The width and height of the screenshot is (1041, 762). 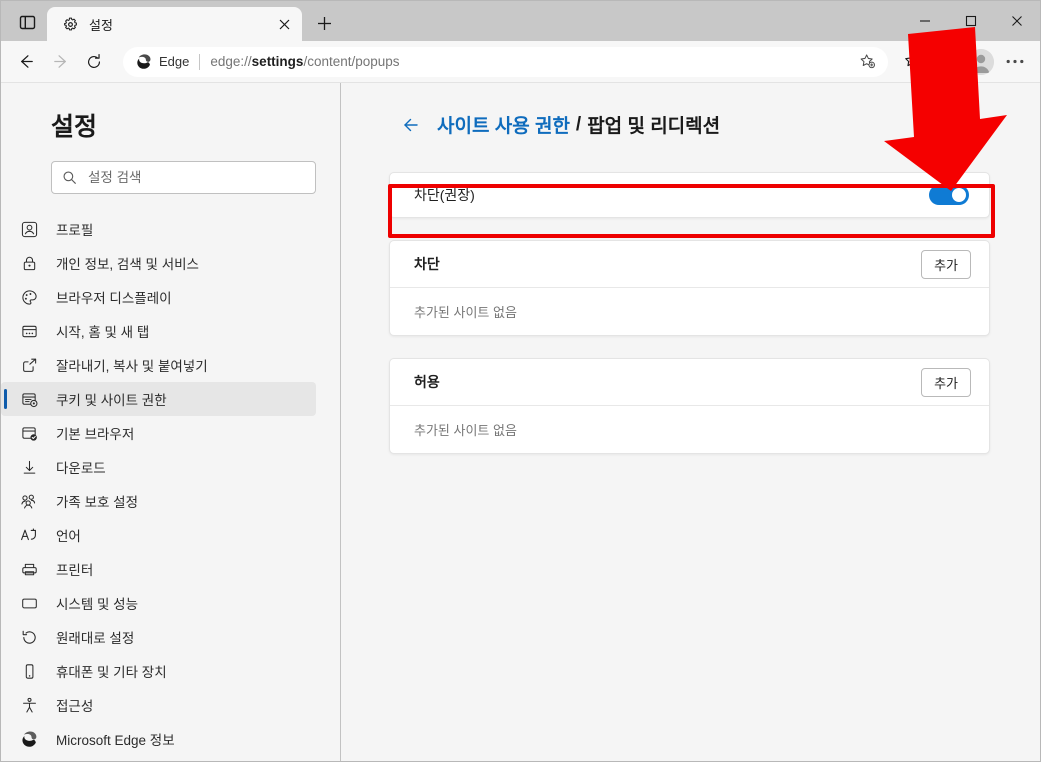 What do you see at coordinates (29, 365) in the screenshot?
I see `clipboard-share-icon` at bounding box center [29, 365].